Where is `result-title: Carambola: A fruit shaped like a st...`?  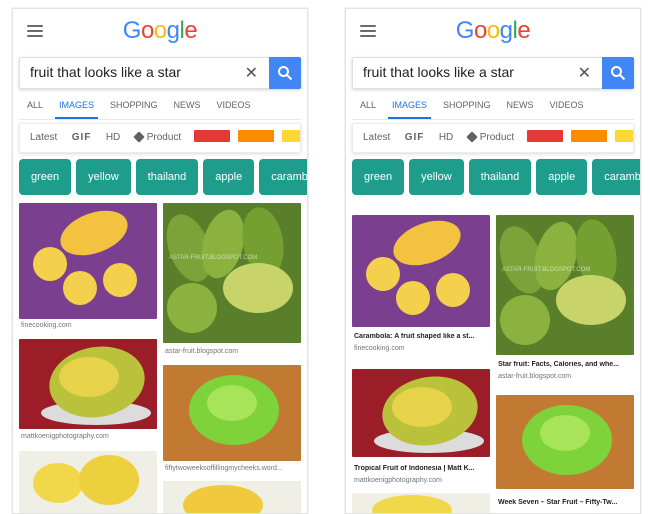 result-title: Carambola: A fruit shaped like a st... is located at coordinates (422, 336).